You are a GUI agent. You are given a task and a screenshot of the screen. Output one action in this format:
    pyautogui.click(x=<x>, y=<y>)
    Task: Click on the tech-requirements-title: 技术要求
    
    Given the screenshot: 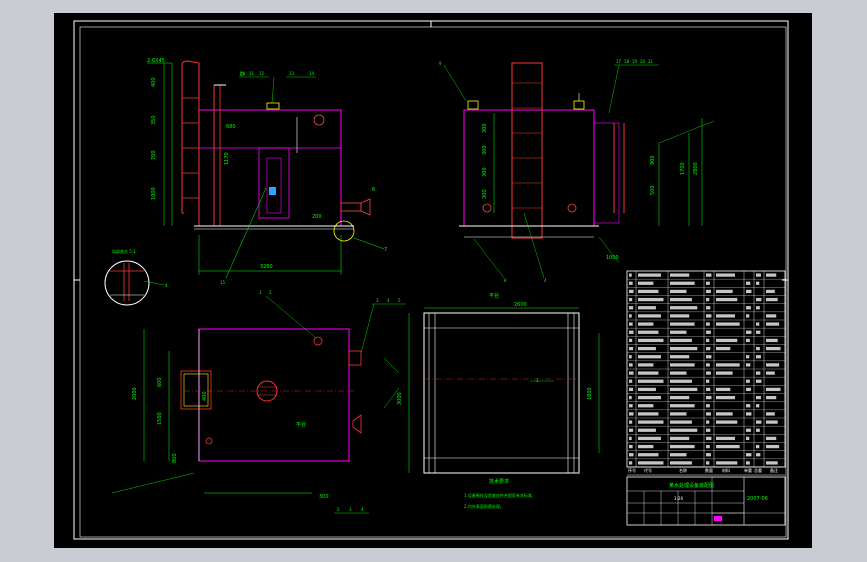 What is the action you would take?
    pyautogui.click(x=499, y=481)
    